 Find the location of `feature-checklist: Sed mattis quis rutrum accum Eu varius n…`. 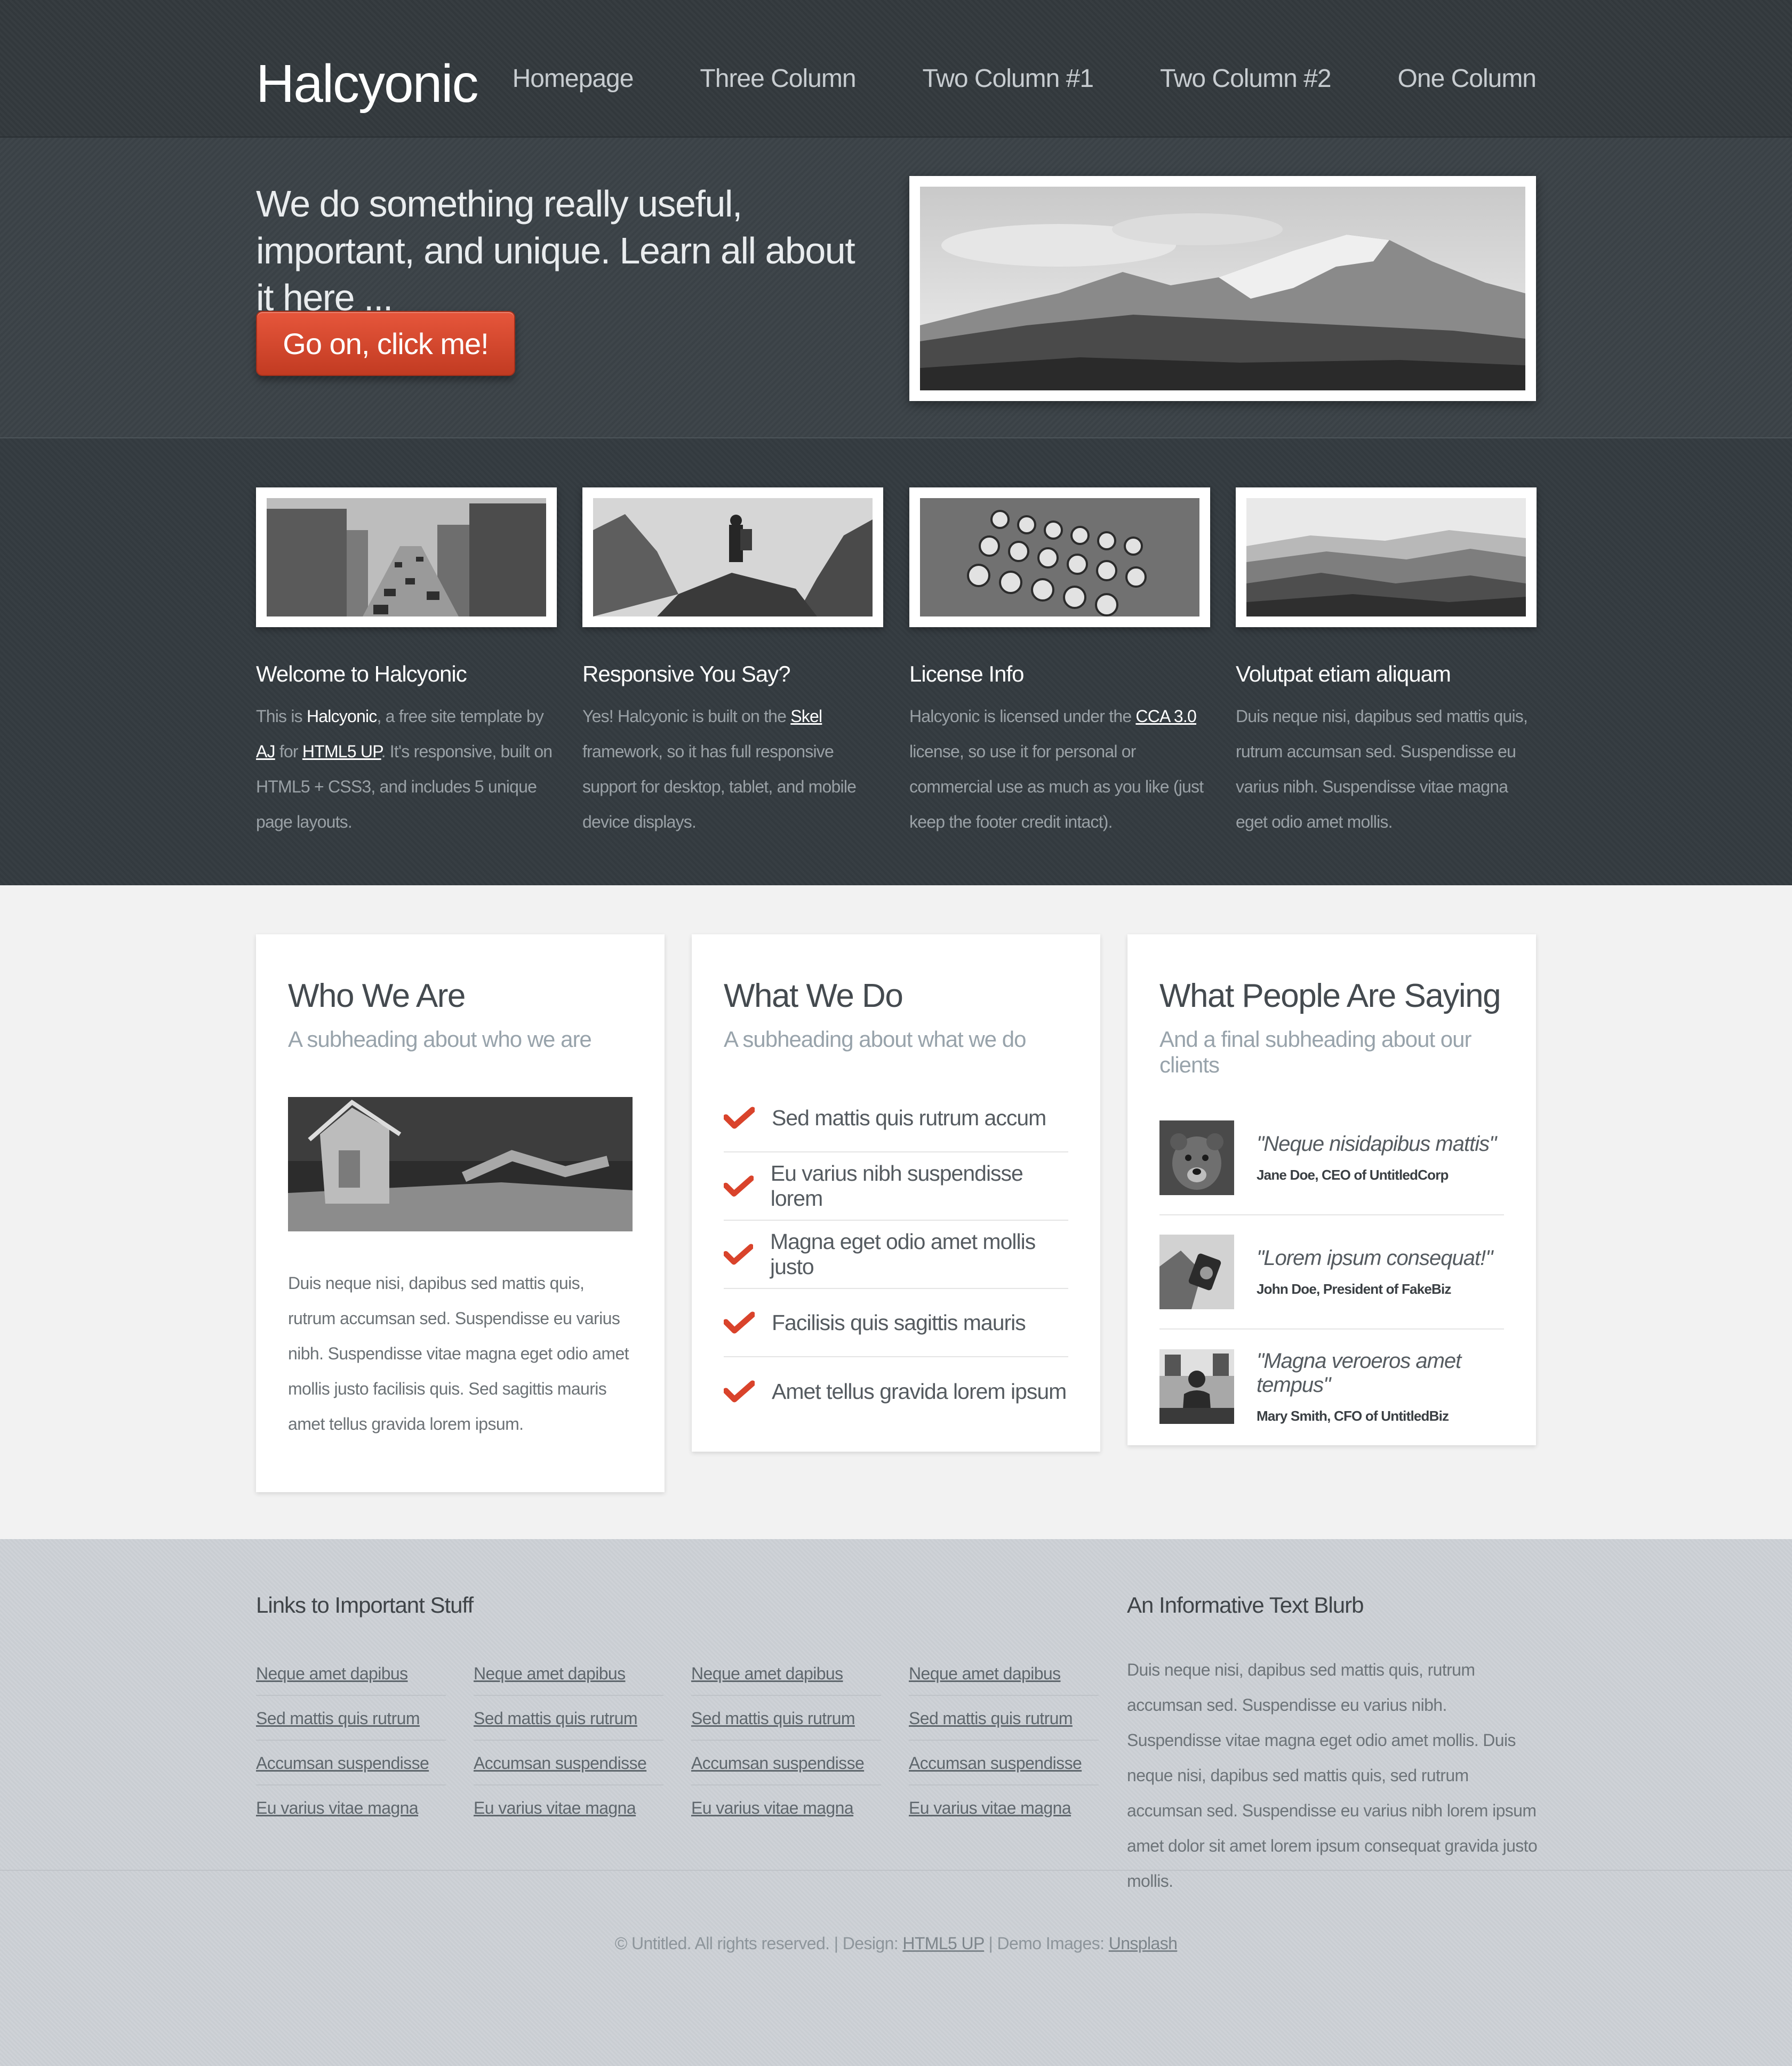

feature-checklist: Sed mattis quis rutrum accum Eu varius n… is located at coordinates (896, 1255).